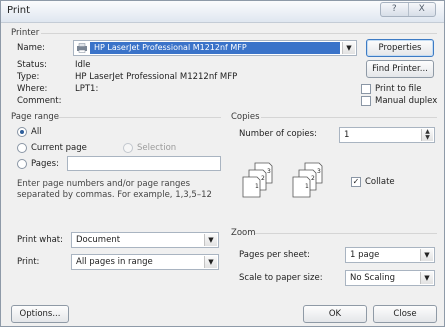 The width and height of the screenshot is (445, 327). What do you see at coordinates (36, 132) in the screenshot?
I see `all-pages-label: All` at bounding box center [36, 132].